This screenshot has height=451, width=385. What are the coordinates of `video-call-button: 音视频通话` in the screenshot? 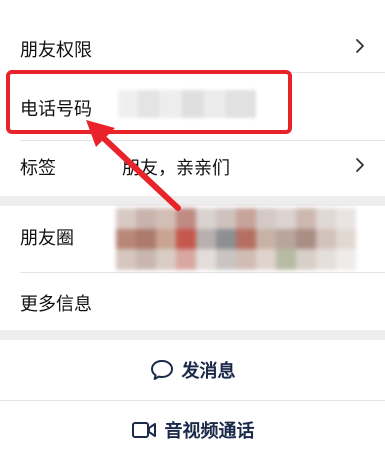 It's located at (192, 427).